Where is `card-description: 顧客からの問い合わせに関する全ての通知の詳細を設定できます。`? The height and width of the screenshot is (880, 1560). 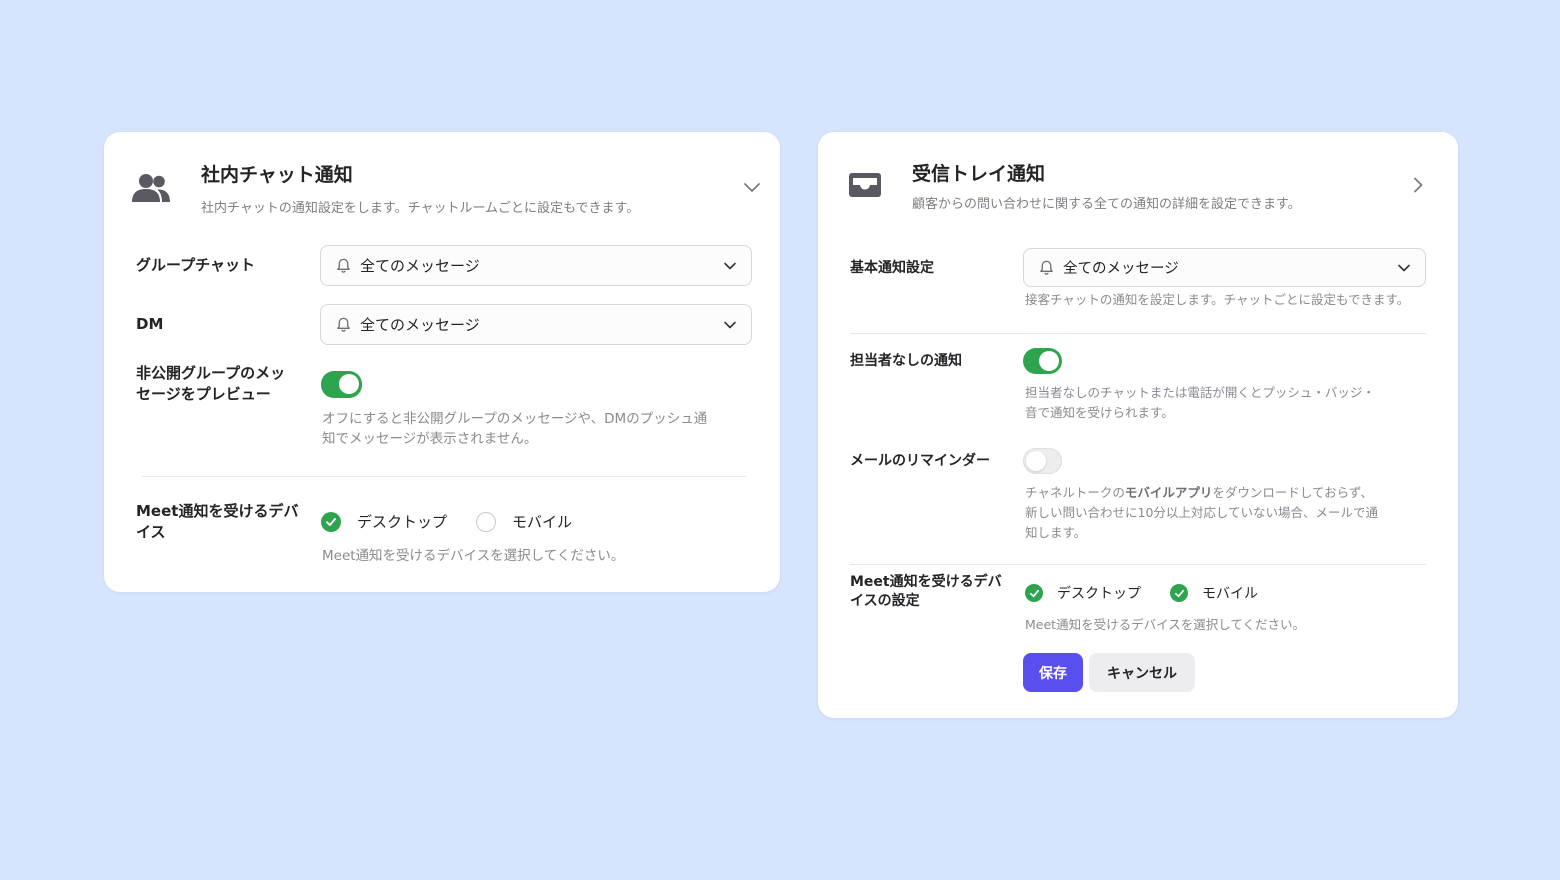
card-description: 顧客からの問い合わせに関する全ての通知の詳細を設定できます。 is located at coordinates (1106, 204).